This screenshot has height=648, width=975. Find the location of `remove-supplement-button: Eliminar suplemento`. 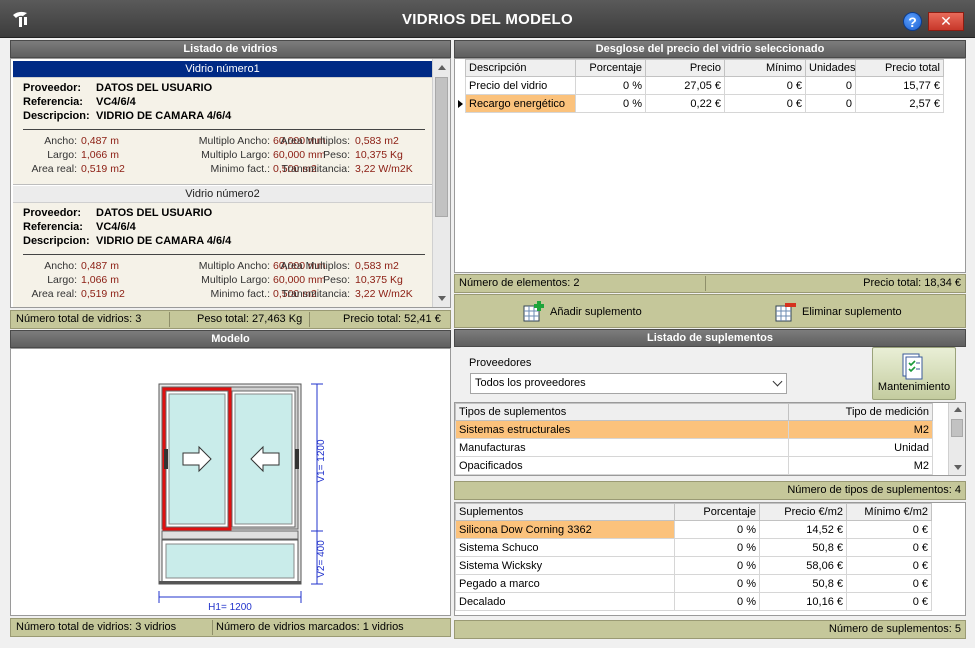

remove-supplement-button: Eliminar suplemento is located at coordinates (838, 312).